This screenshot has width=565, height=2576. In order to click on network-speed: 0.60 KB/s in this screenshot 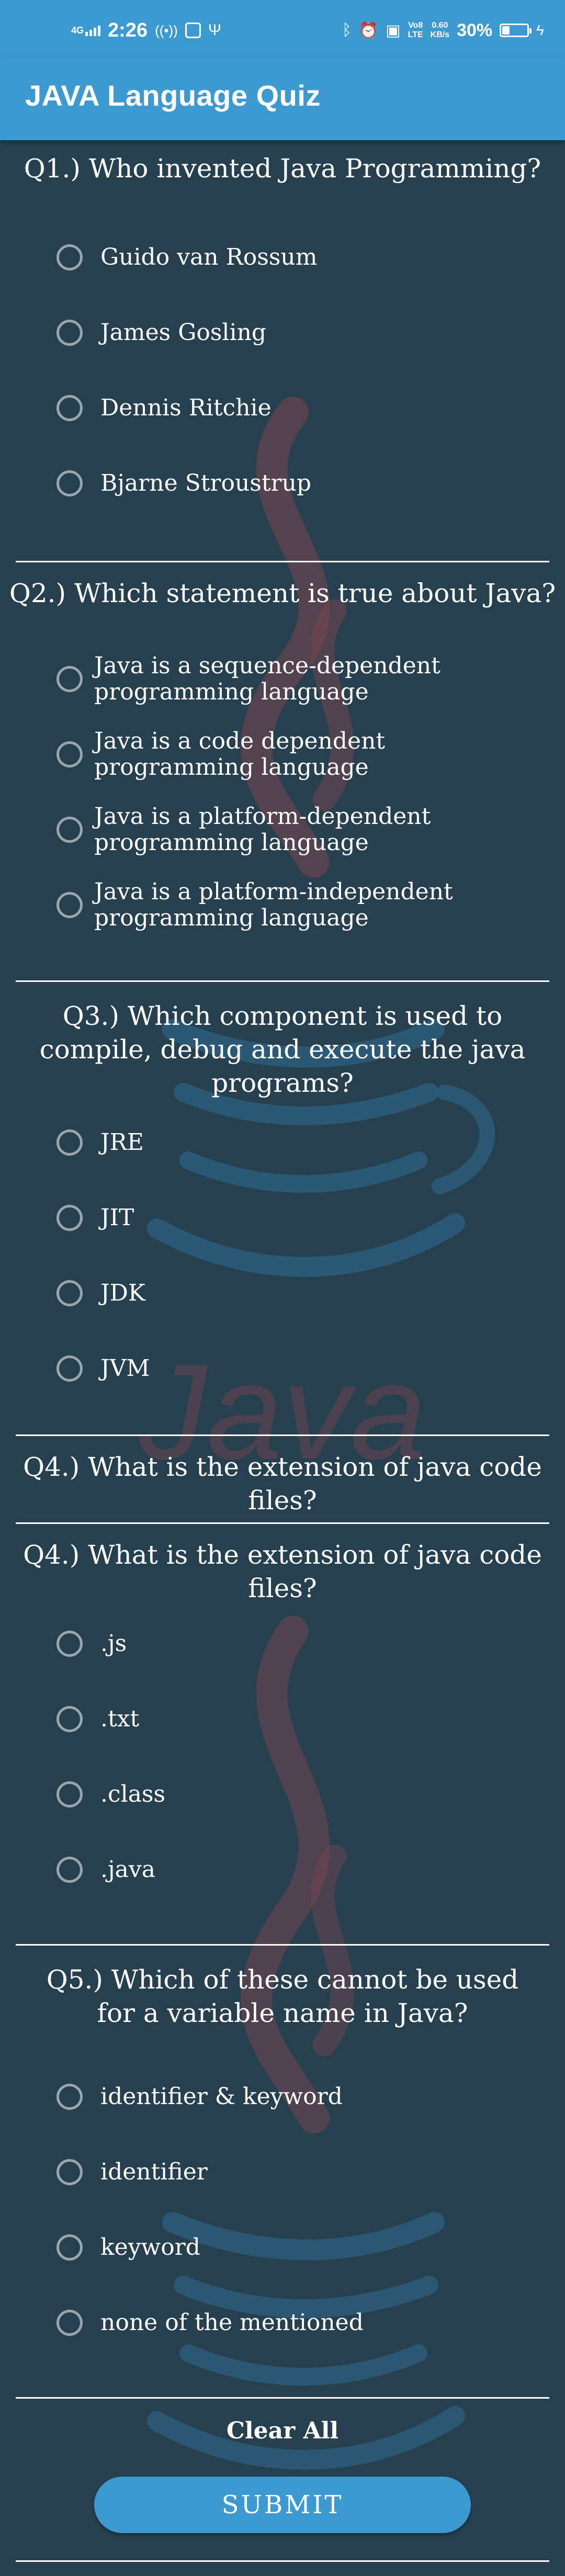, I will do `click(440, 30)`.